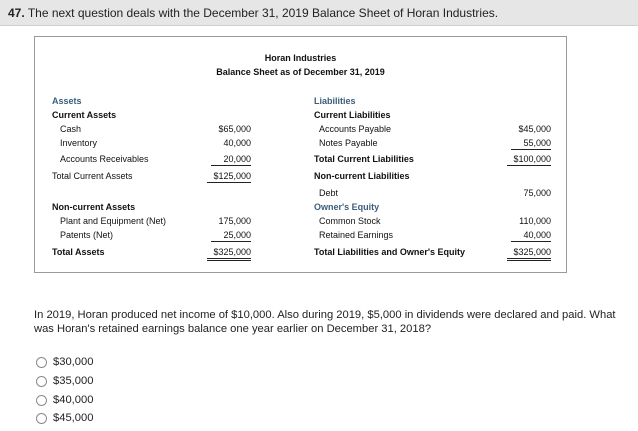 The image size is (638, 431). I want to click on liabilities-heading: Liabilities, so click(335, 101).